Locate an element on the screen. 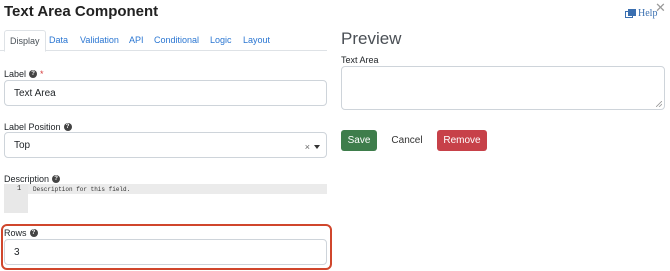  label-position-label: Label Position ? is located at coordinates (38, 127).